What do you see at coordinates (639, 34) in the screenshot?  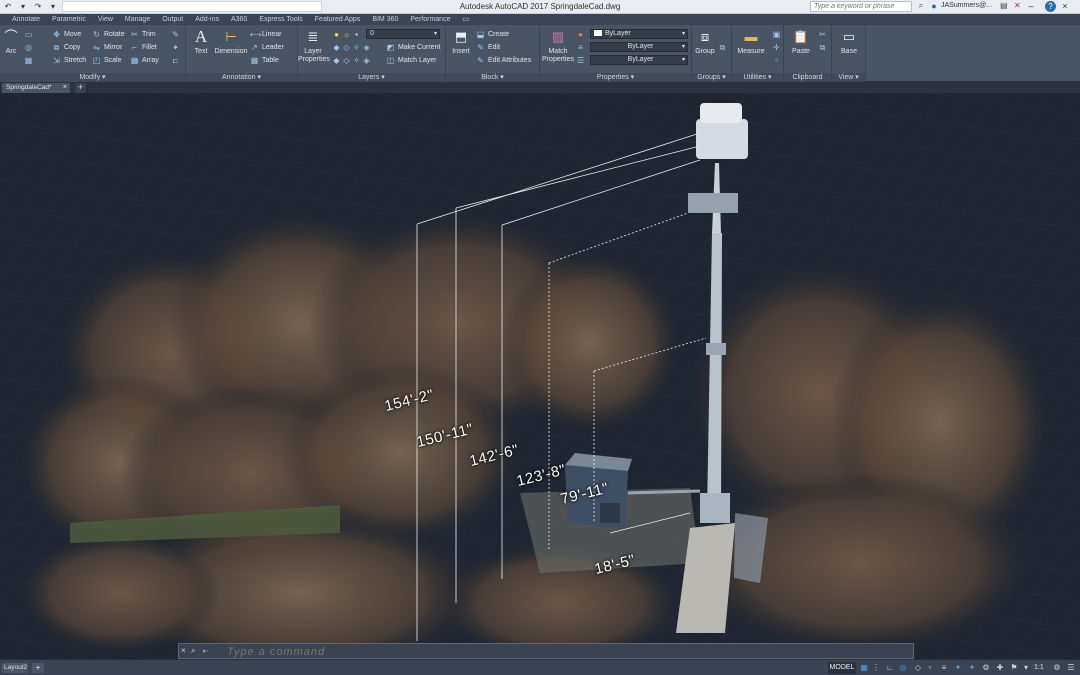 I see `color-dropdown: ByLayer ▾` at bounding box center [639, 34].